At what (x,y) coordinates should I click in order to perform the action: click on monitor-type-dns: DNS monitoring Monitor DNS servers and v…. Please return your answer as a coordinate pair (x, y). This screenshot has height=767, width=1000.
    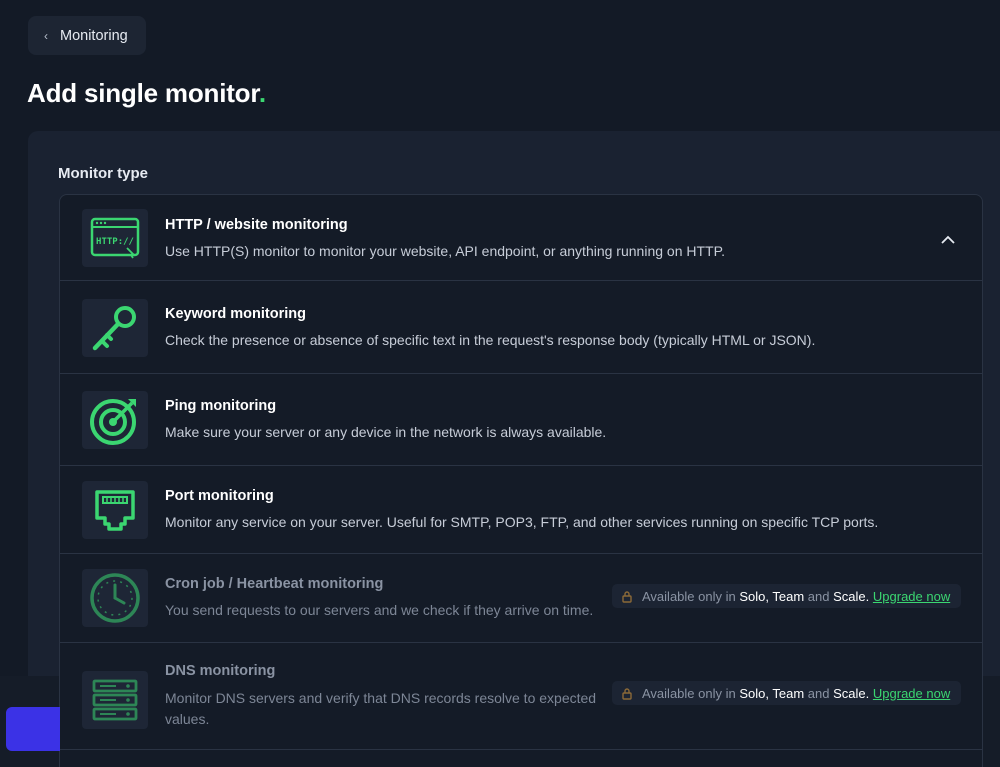
    Looking at the image, I should click on (521, 696).